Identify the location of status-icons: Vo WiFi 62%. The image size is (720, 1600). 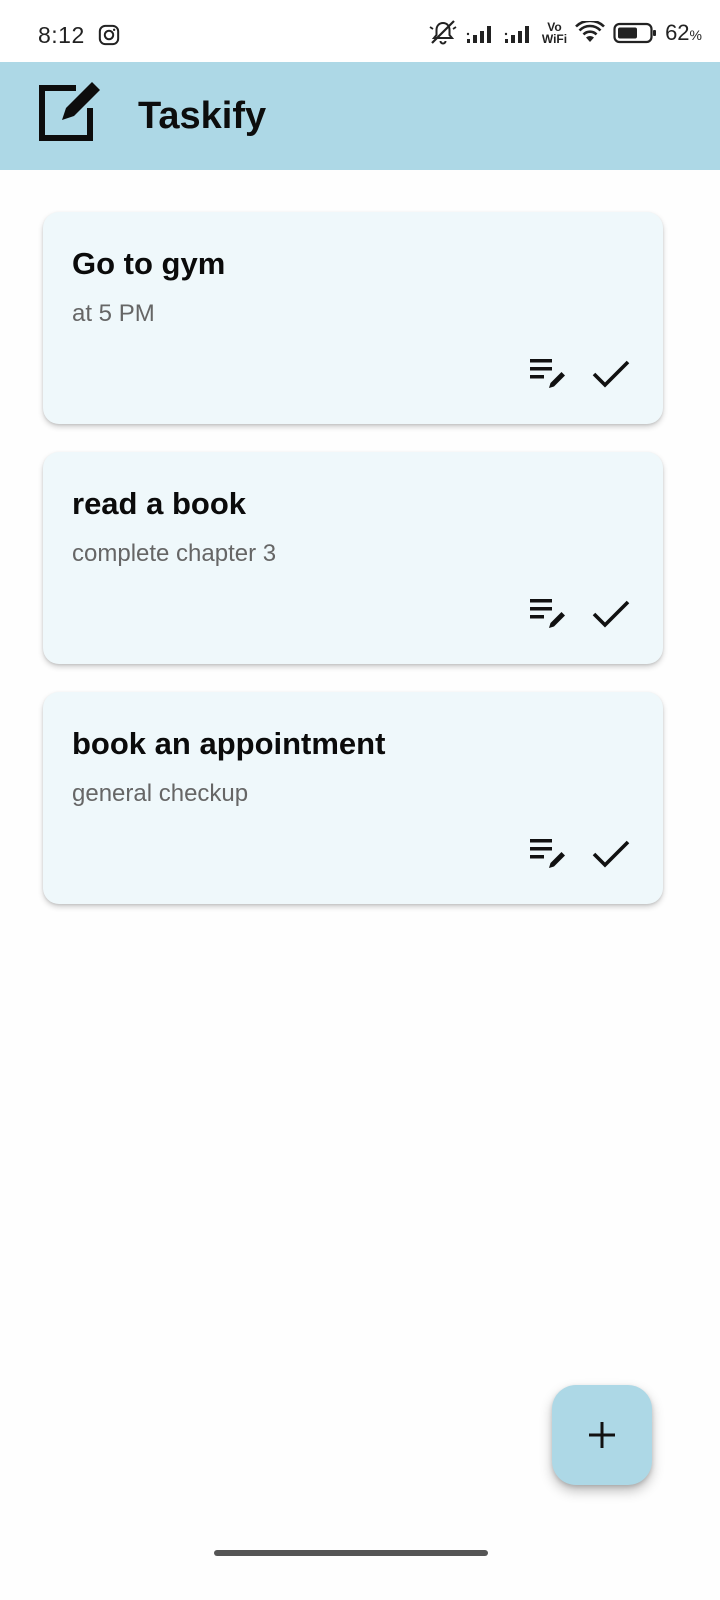
(565, 33).